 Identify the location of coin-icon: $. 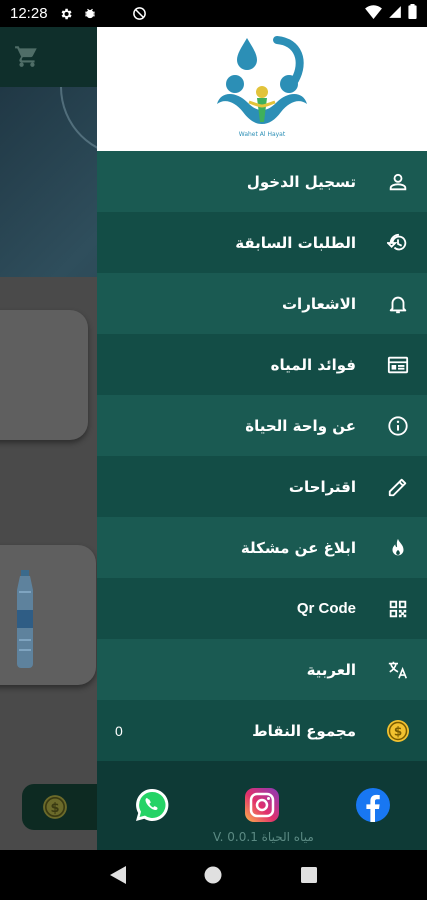
(398, 731).